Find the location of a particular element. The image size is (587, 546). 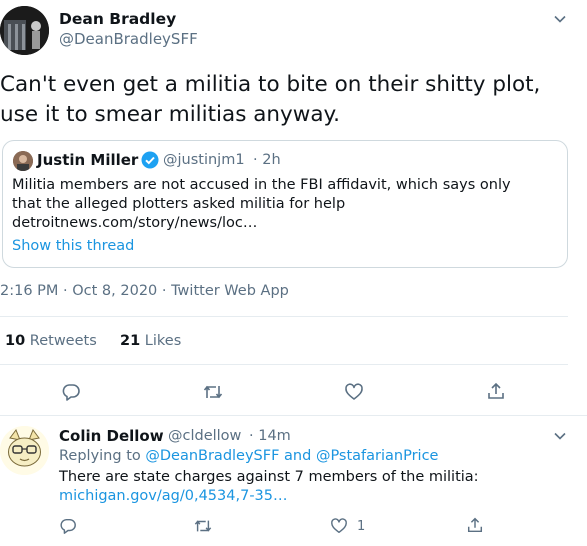

verified-badge-icon is located at coordinates (150, 162).